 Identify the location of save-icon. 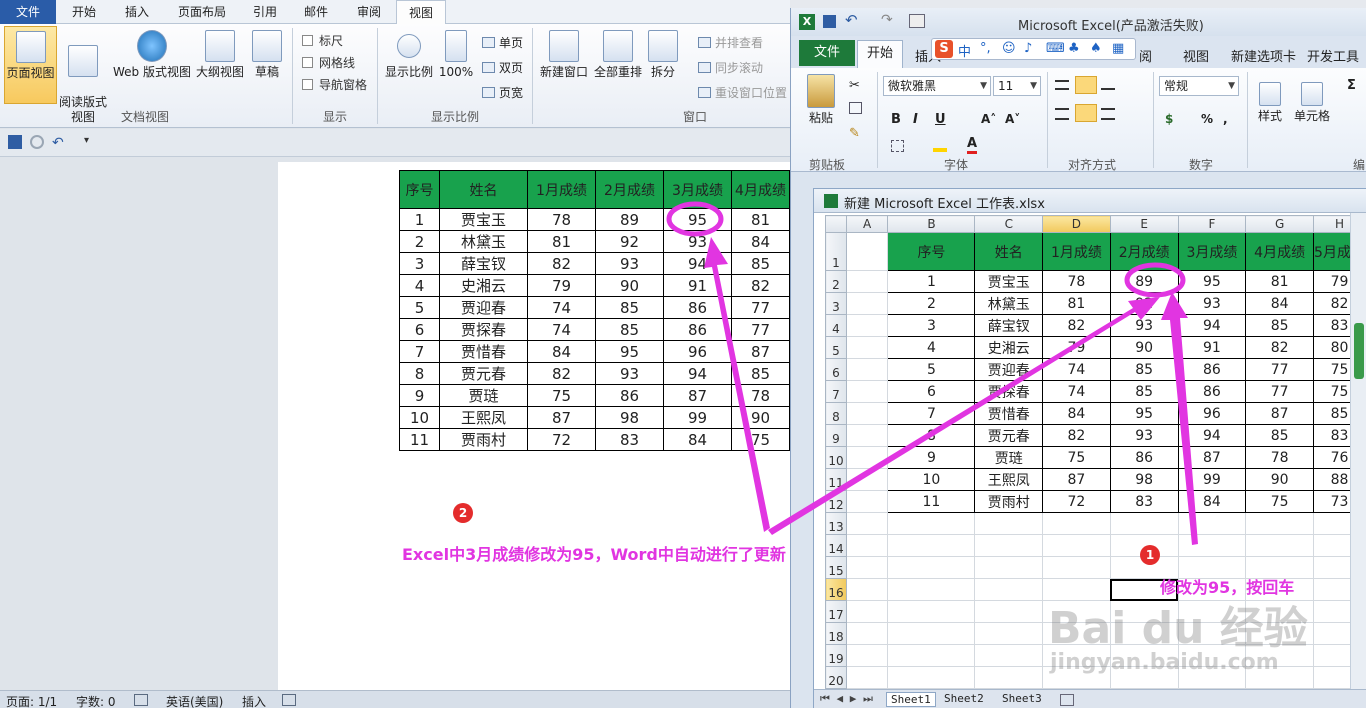
(15, 142).